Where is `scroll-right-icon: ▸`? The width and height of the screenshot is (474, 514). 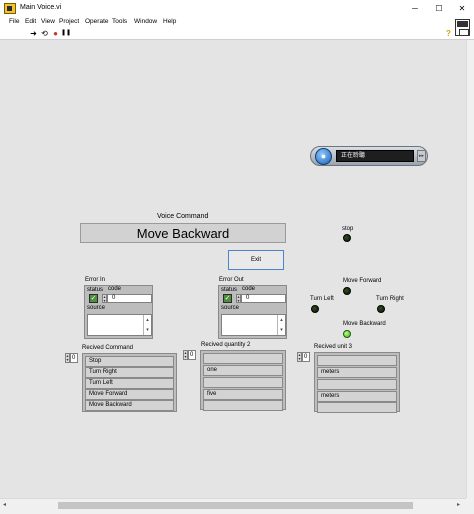 scroll-right-icon: ▸ is located at coordinates (458, 504).